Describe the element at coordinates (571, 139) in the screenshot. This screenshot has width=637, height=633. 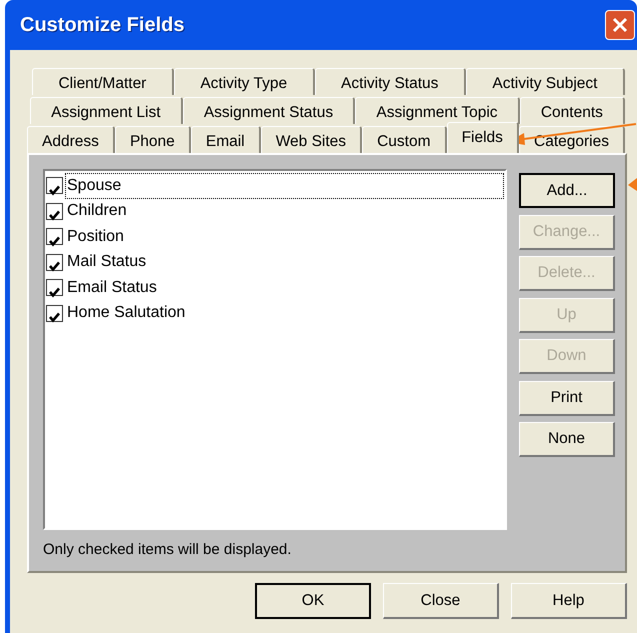
I see `tab: Categories` at that location.